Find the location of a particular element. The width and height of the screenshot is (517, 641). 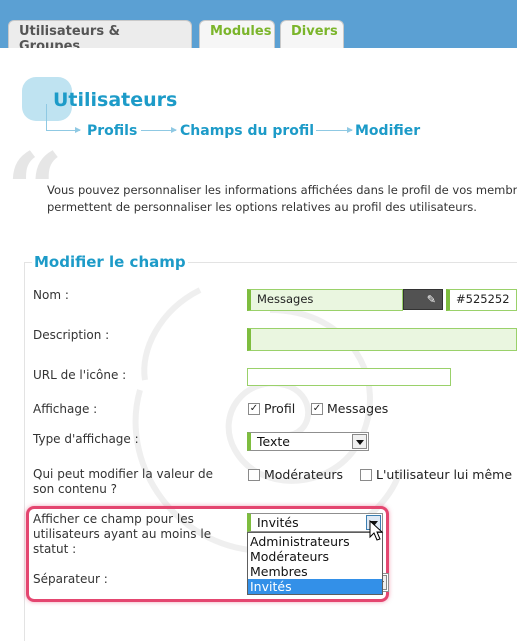

icon-url-input is located at coordinates (349, 377).